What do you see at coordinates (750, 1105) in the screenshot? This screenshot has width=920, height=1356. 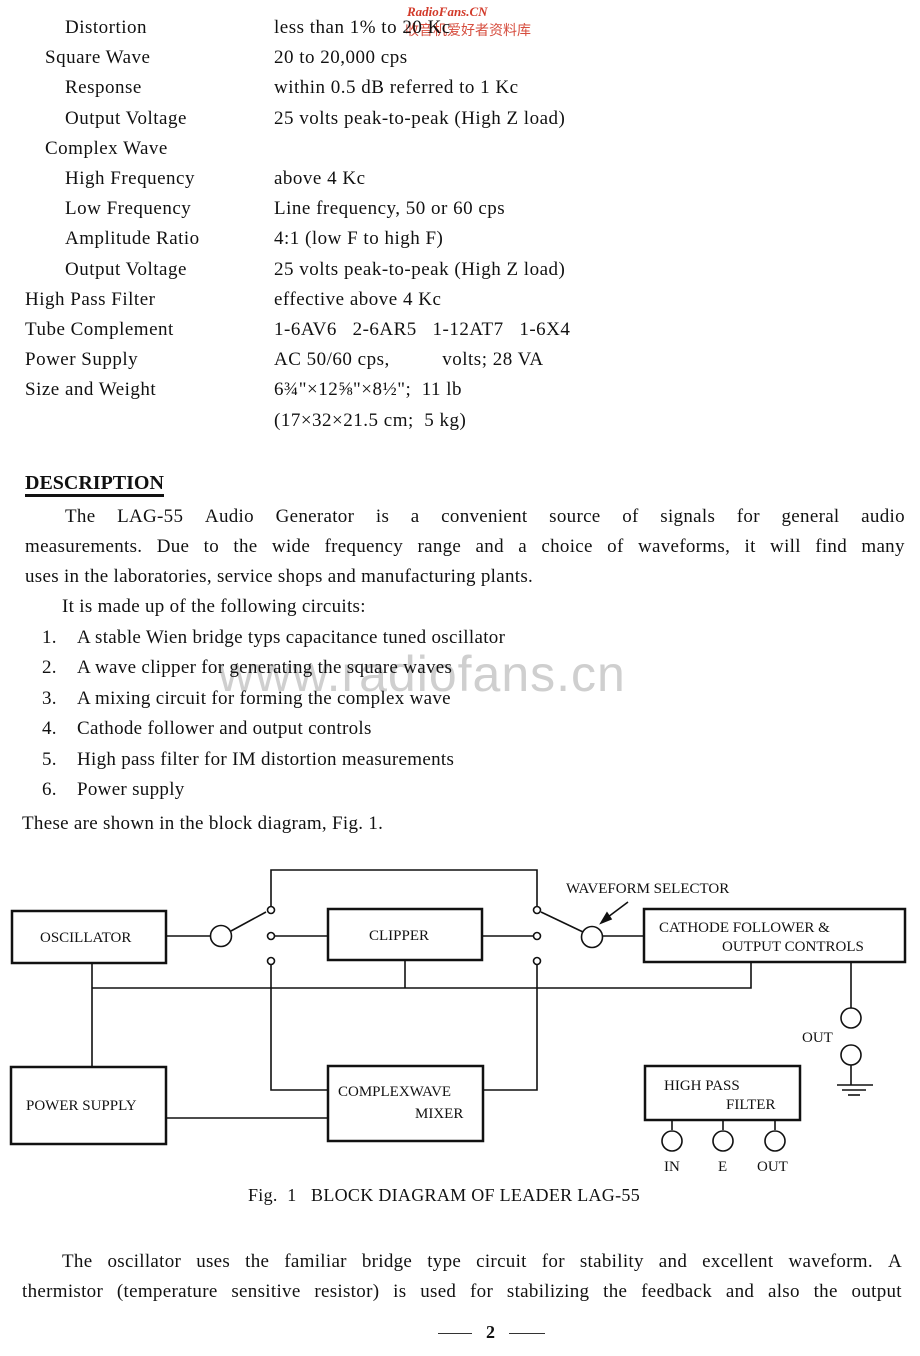 I see `hpf-label-2: FILTER` at bounding box center [750, 1105].